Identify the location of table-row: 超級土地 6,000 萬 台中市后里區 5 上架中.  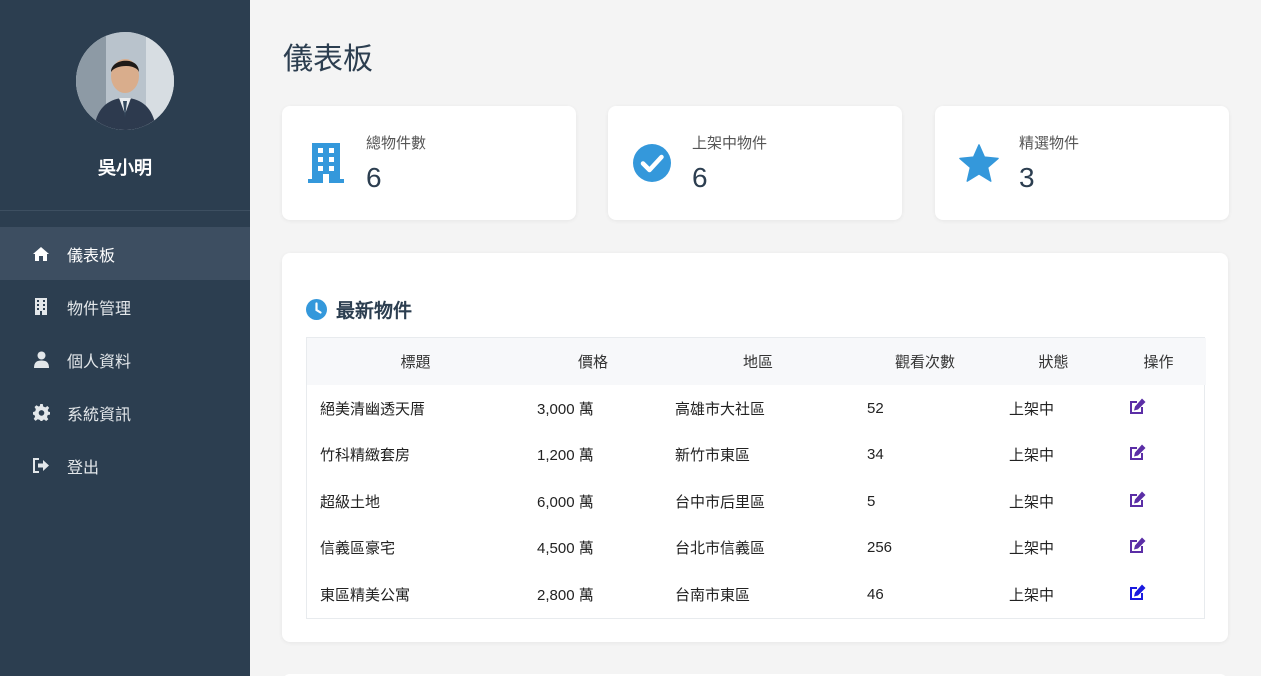
(756, 501).